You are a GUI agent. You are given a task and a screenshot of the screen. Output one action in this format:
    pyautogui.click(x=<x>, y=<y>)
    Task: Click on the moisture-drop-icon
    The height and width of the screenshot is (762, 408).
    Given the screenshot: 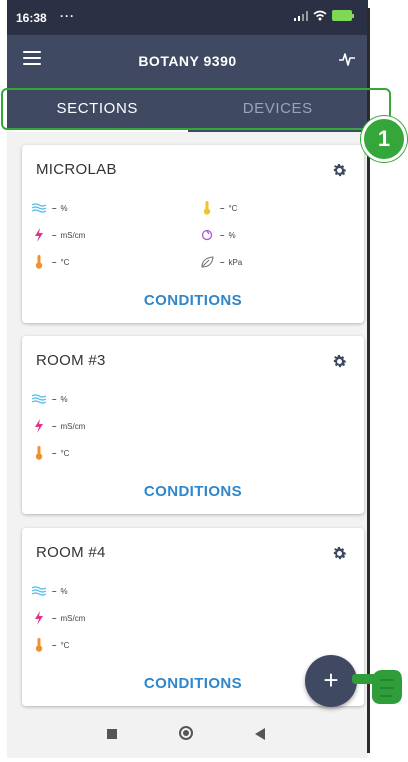 What is the action you would take?
    pyautogui.click(x=207, y=235)
    